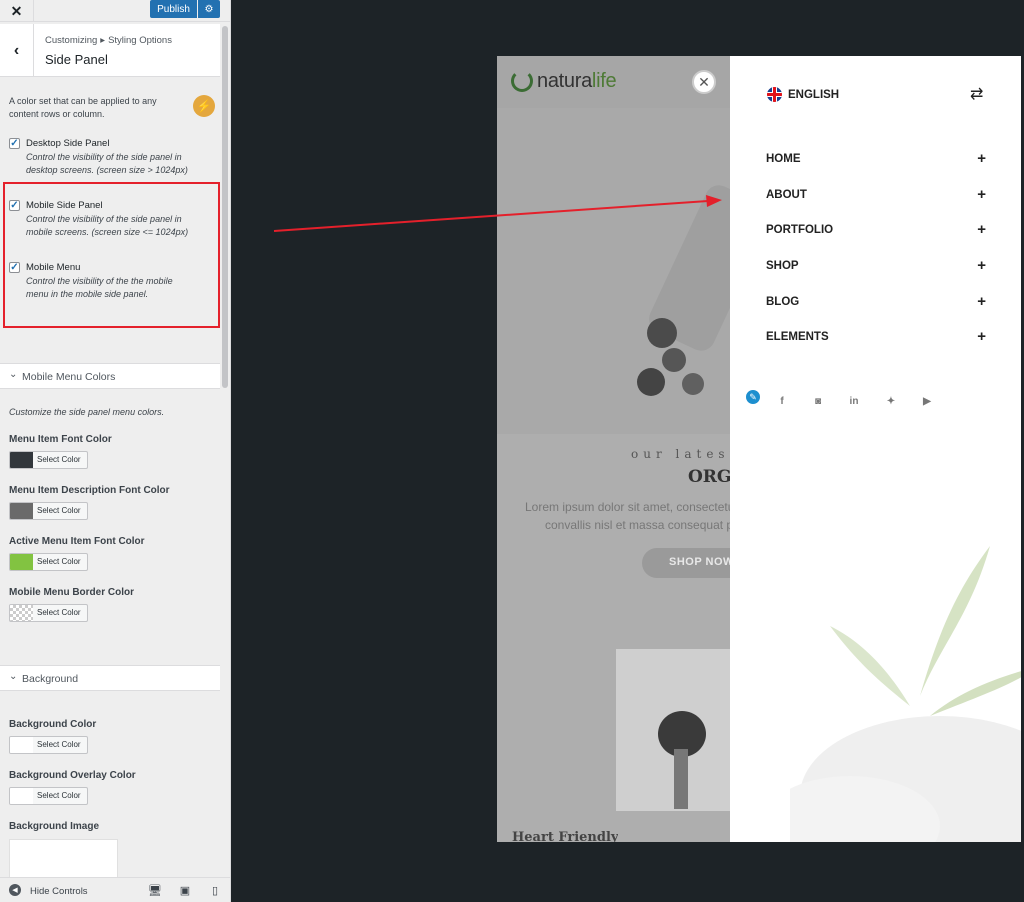 This screenshot has height=902, width=1024. Describe the element at coordinates (115, 889) in the screenshot. I see `customizer-footer: ◀ Hide Controls 🖥 ▣ ▯` at that location.